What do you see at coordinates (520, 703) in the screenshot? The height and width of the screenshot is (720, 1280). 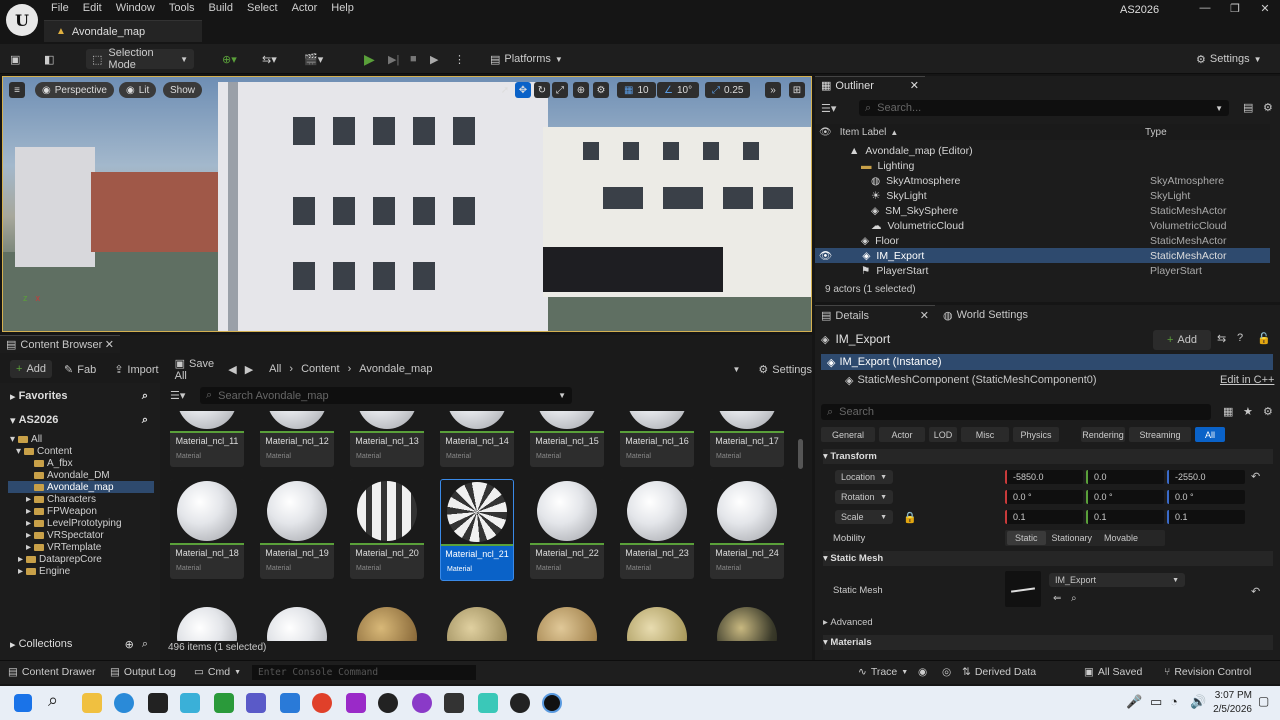 I see `davinci-icon` at bounding box center [520, 703].